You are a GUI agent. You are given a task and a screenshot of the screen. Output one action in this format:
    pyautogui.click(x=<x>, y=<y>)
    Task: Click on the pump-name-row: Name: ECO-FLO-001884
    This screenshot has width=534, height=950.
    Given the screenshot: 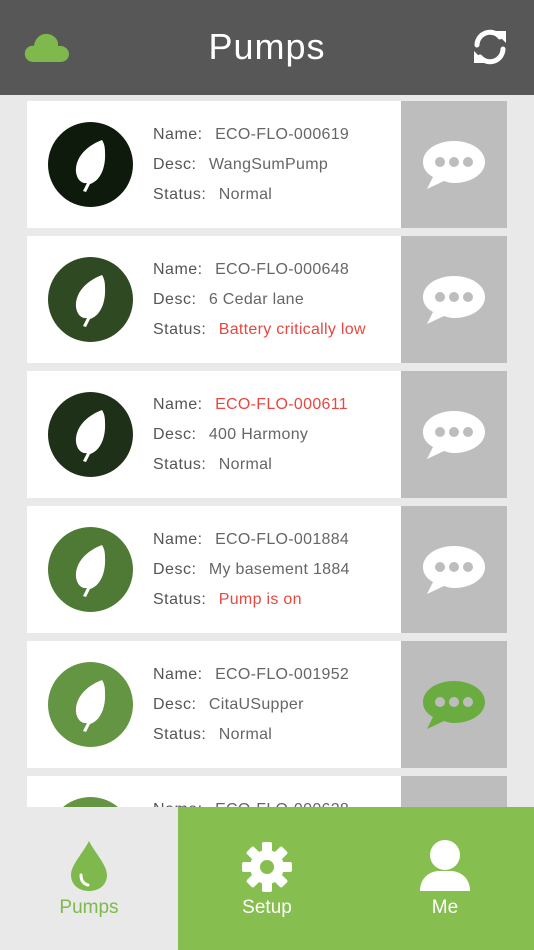 What is the action you would take?
    pyautogui.click(x=278, y=545)
    